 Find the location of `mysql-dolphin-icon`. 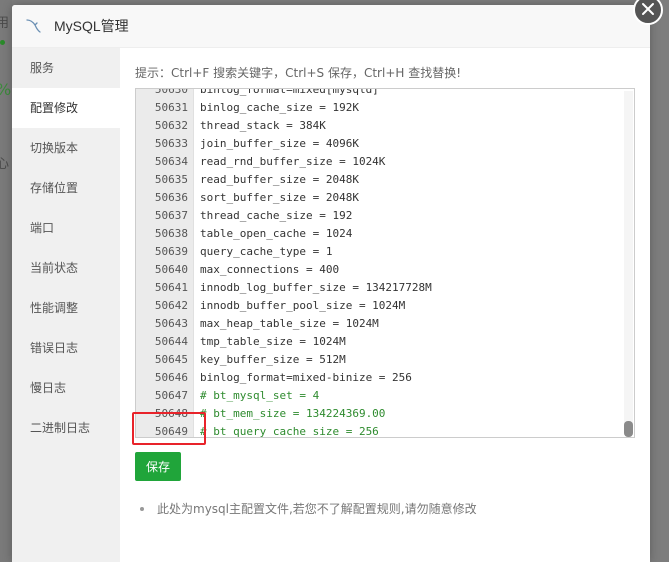

mysql-dolphin-icon is located at coordinates (34, 26).